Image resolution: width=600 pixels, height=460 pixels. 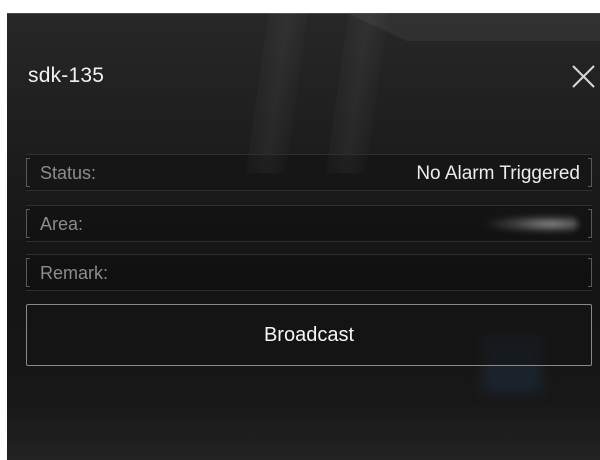 What do you see at coordinates (309, 272) in the screenshot?
I see `remark-field: Remark:` at bounding box center [309, 272].